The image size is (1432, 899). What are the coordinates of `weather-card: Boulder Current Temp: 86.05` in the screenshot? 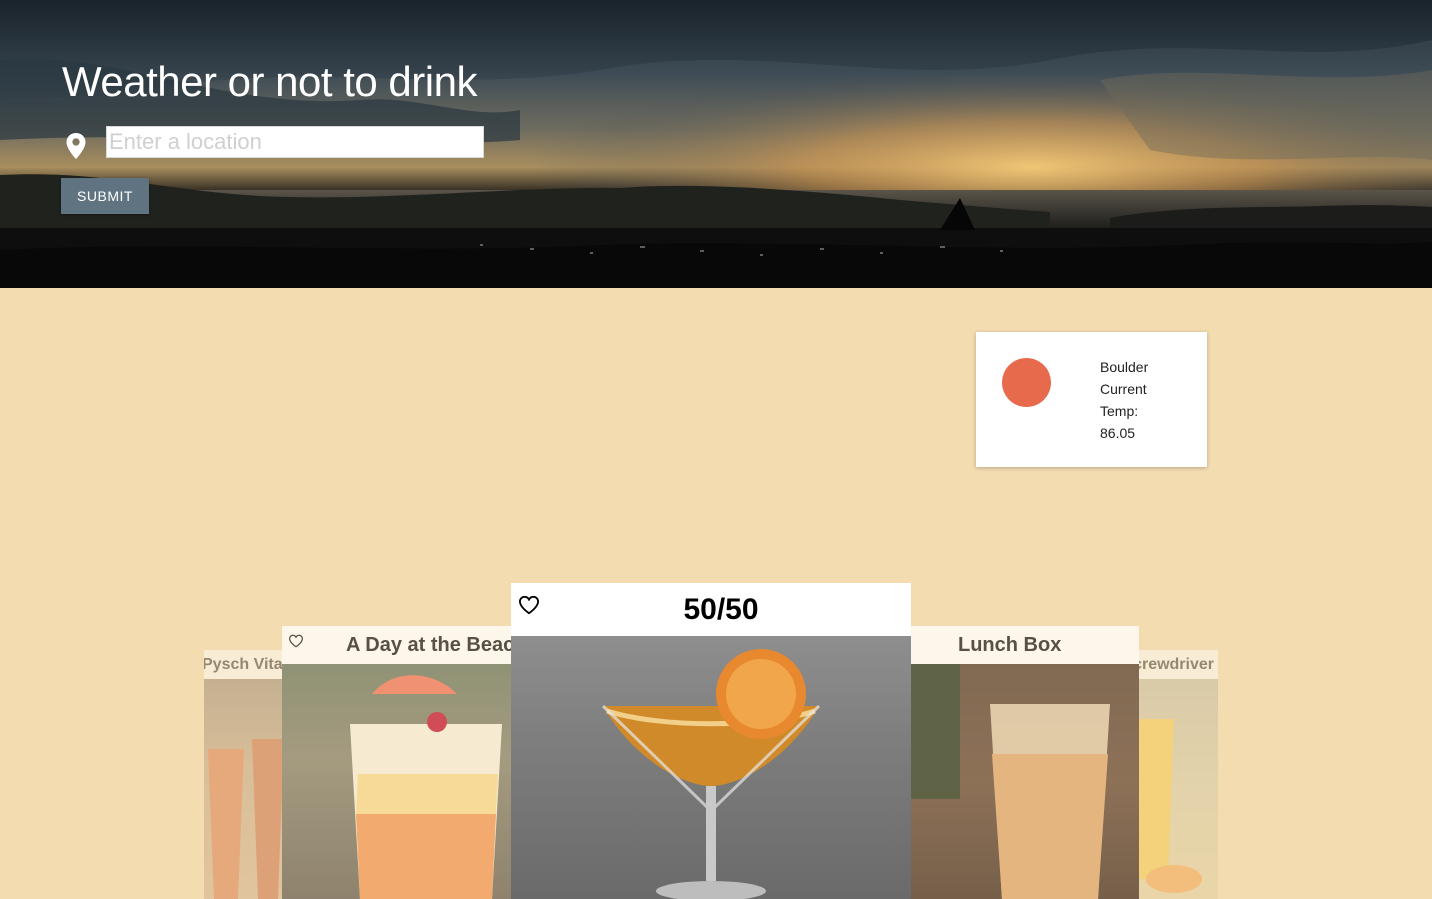 It's located at (1091, 399).